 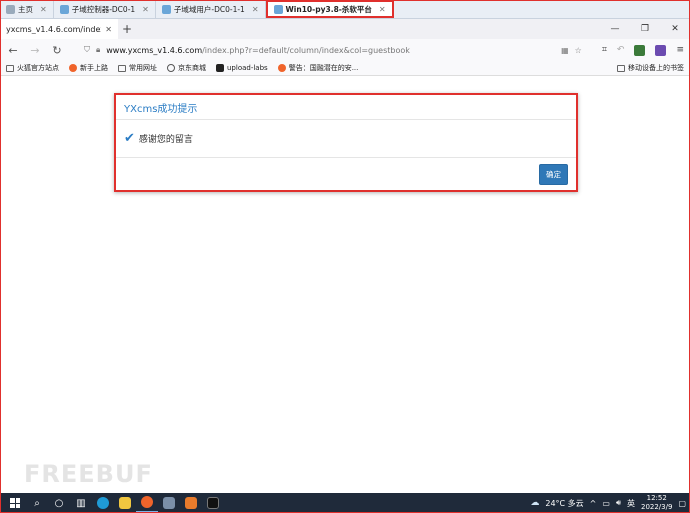 What do you see at coordinates (169, 503) in the screenshot?
I see `app-icon` at bounding box center [169, 503].